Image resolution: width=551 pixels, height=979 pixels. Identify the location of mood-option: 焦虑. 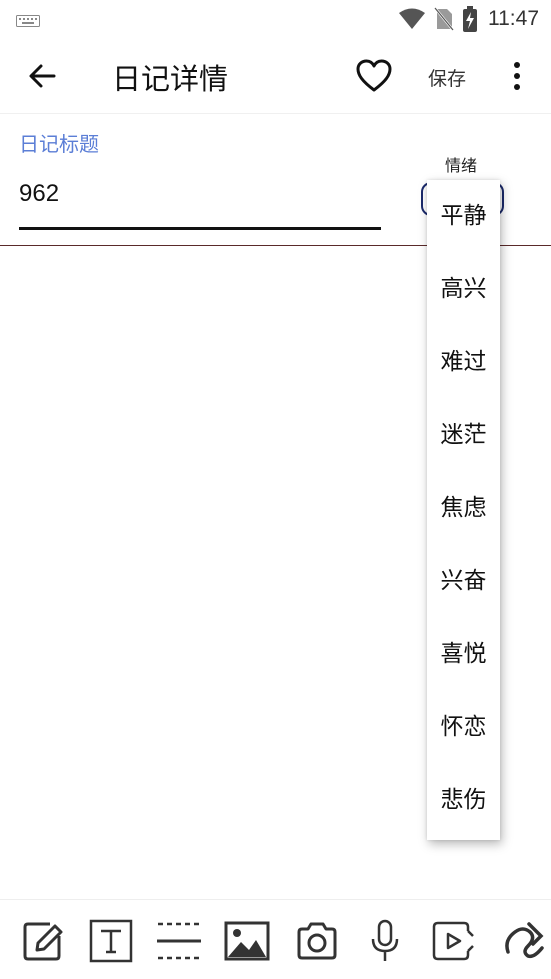
(463, 508).